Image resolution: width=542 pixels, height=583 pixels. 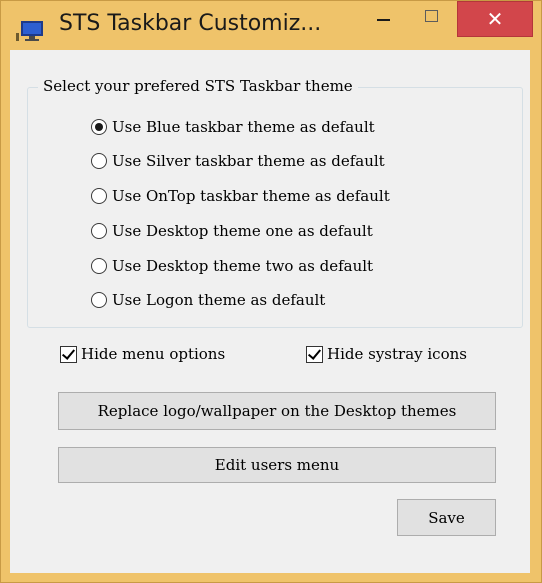 I want to click on computer-monitor-icon, so click(x=29, y=31).